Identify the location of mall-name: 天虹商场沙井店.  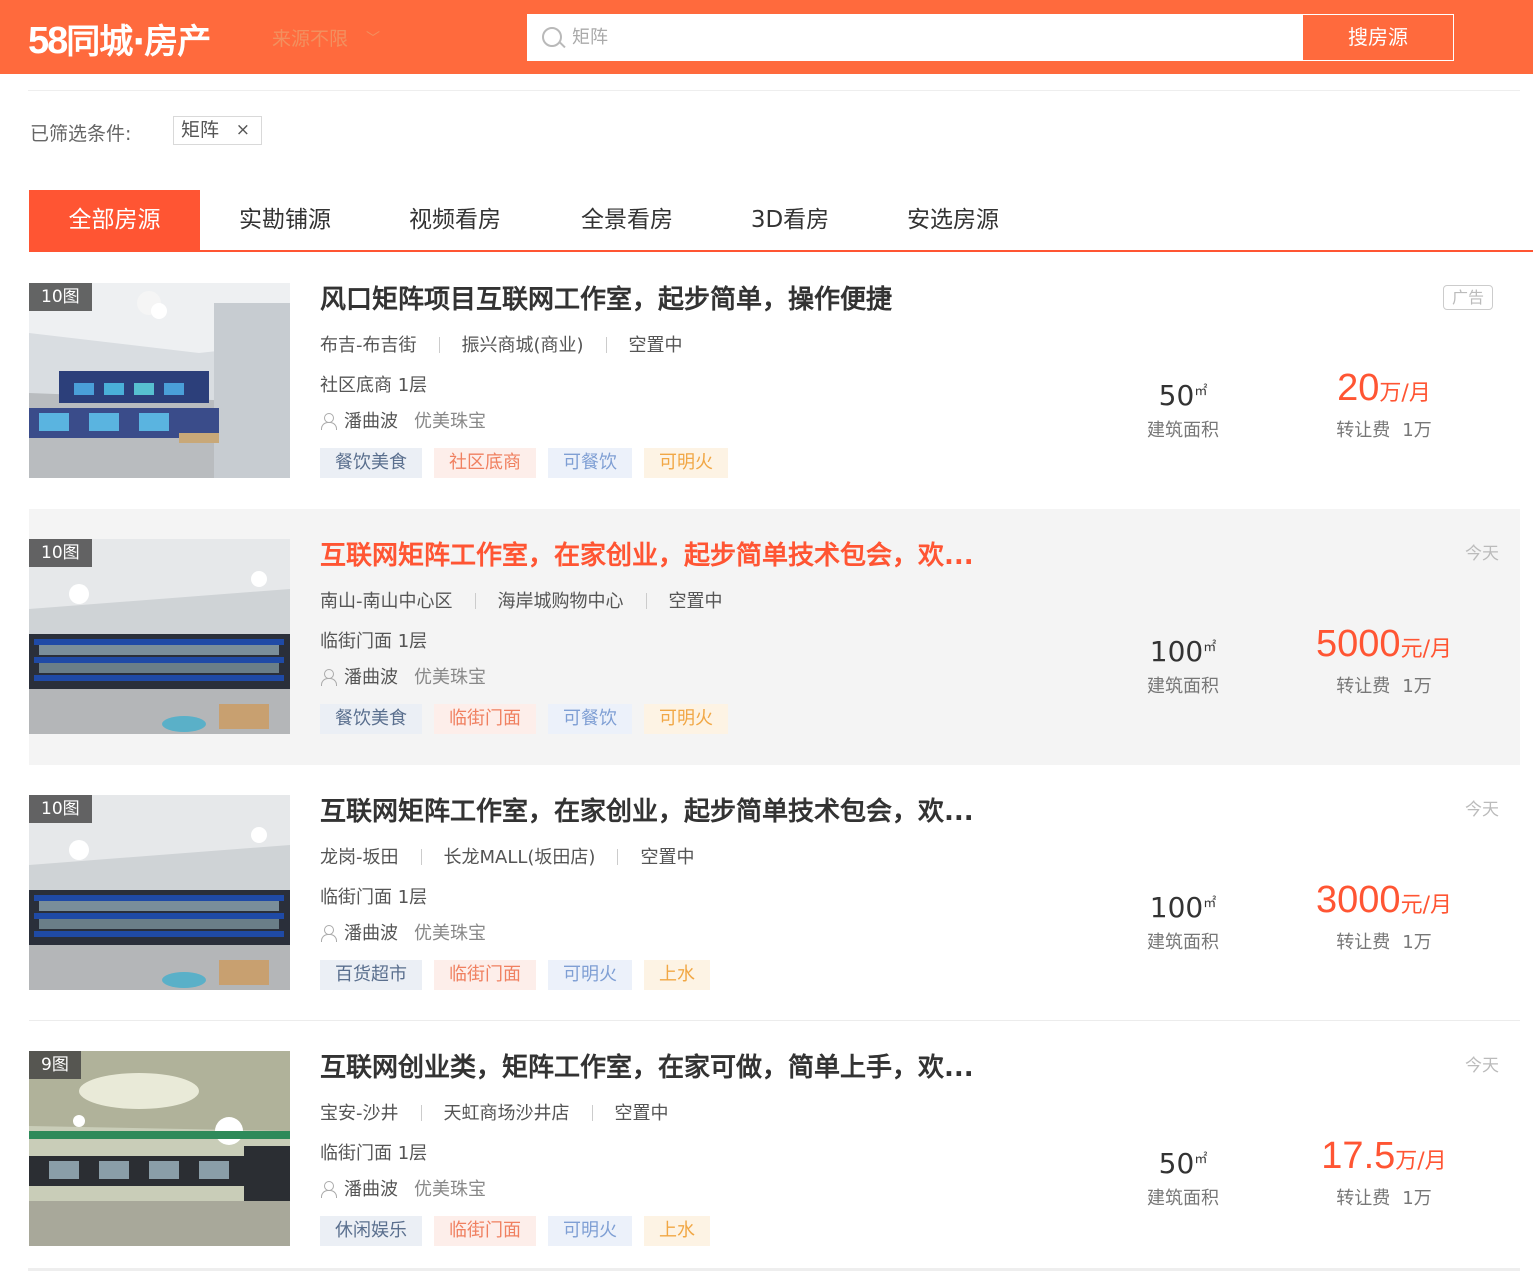
(507, 1113).